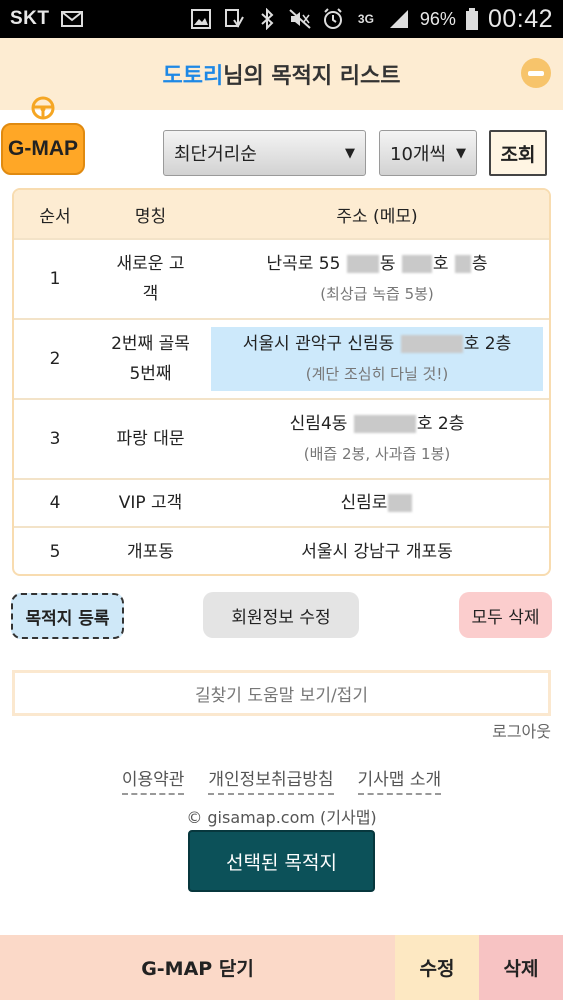  Describe the element at coordinates (67, 616) in the screenshot. I see `register-destination-button: 목적지 등록` at that location.